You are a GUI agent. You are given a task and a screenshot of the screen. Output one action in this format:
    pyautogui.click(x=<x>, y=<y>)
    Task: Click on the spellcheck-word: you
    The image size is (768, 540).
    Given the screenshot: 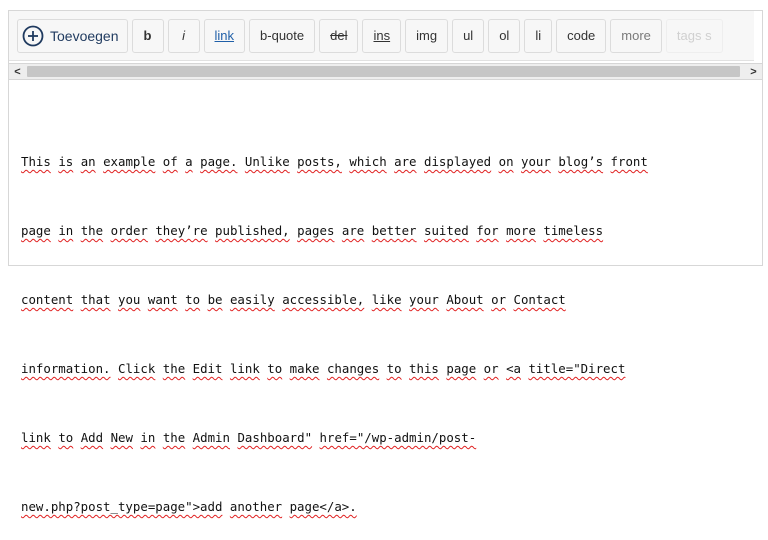 What is the action you would take?
    pyautogui.click(x=129, y=299)
    